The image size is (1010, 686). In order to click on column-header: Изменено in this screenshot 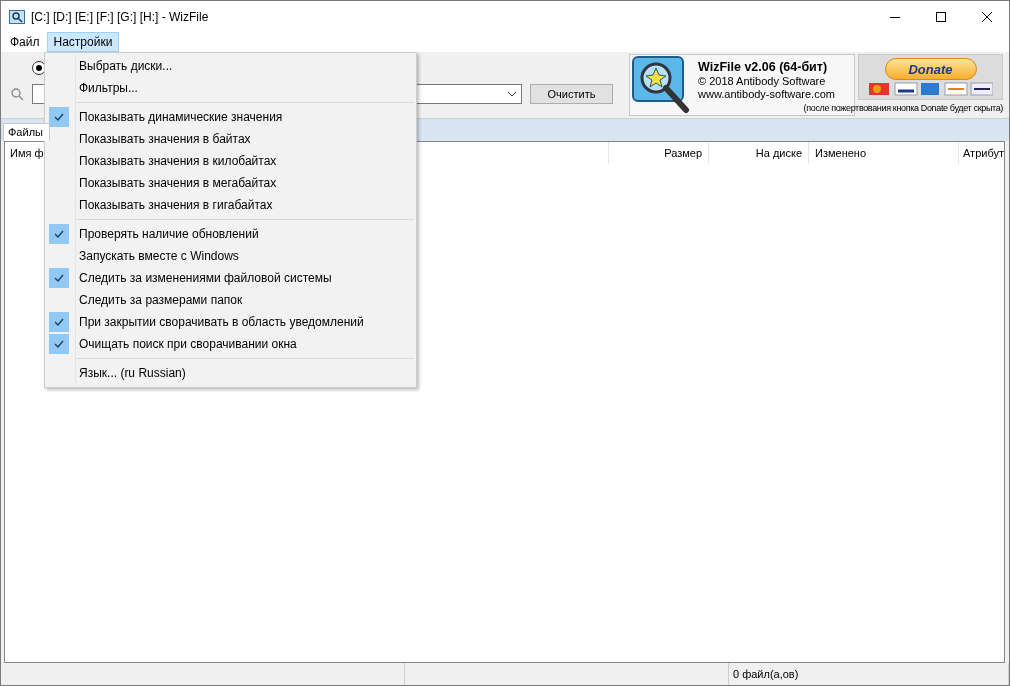, I will do `click(884, 153)`.